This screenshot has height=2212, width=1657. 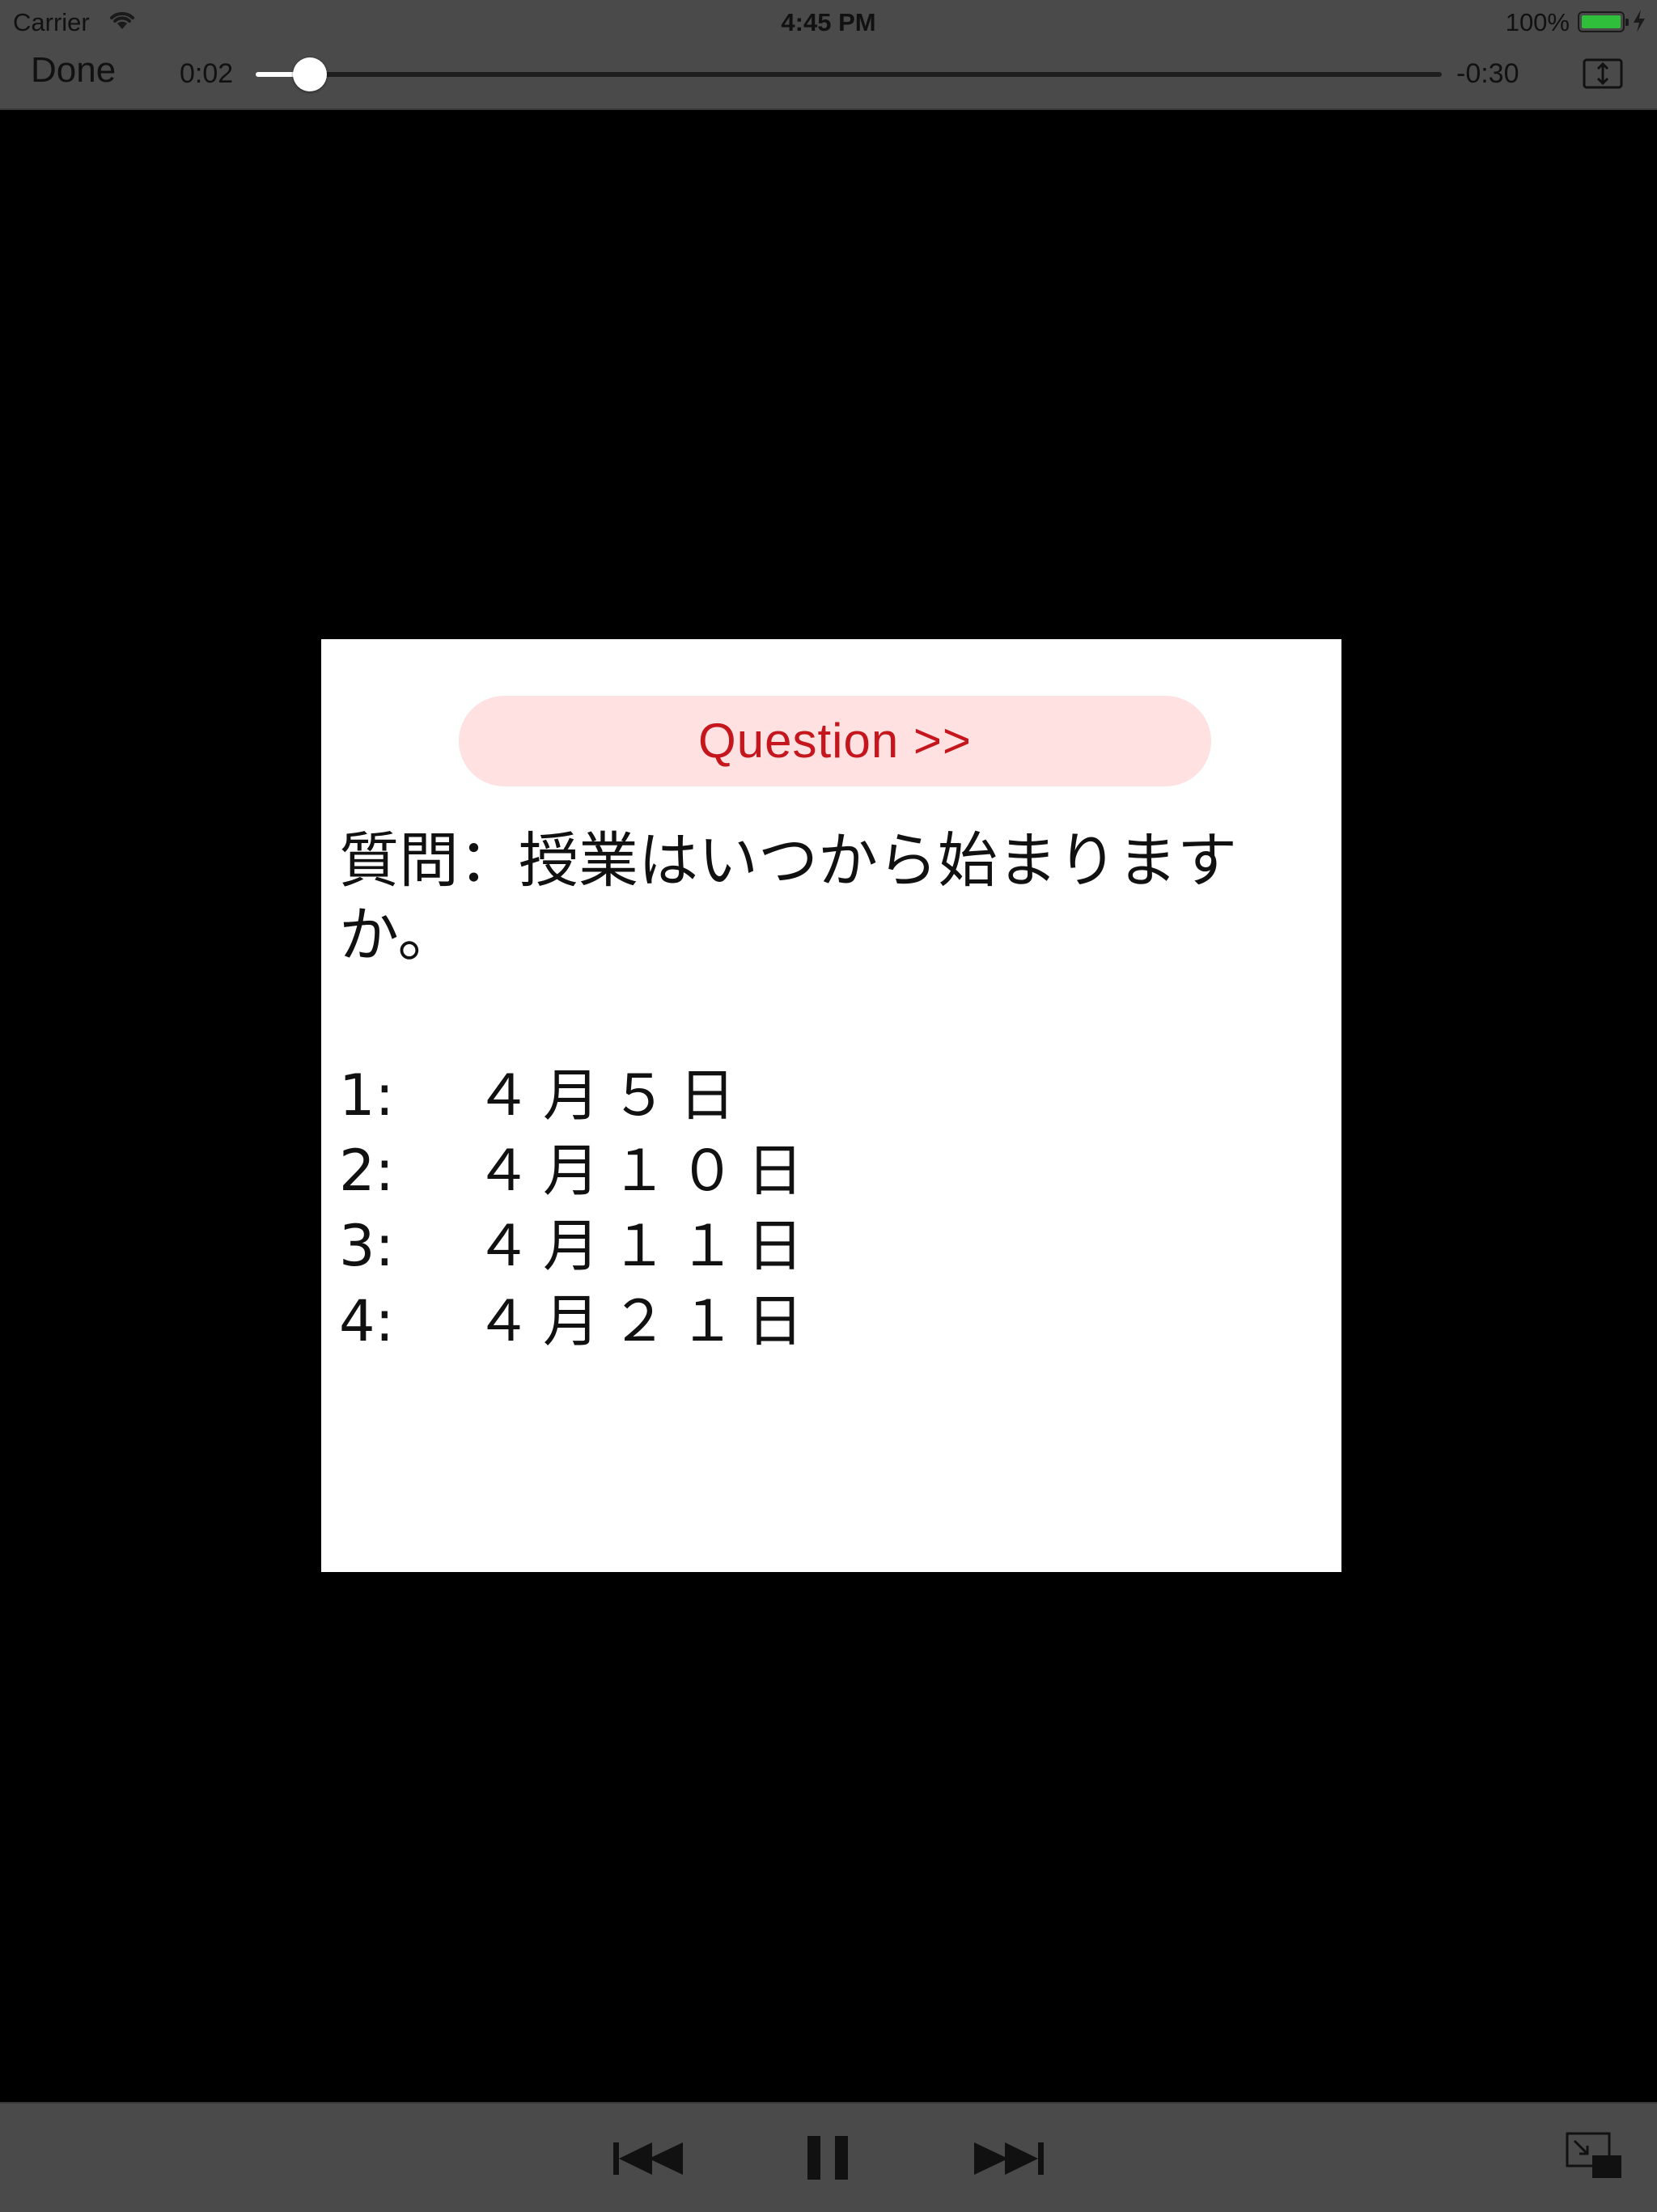 I want to click on status-time: 4:45 PM, so click(x=828, y=22).